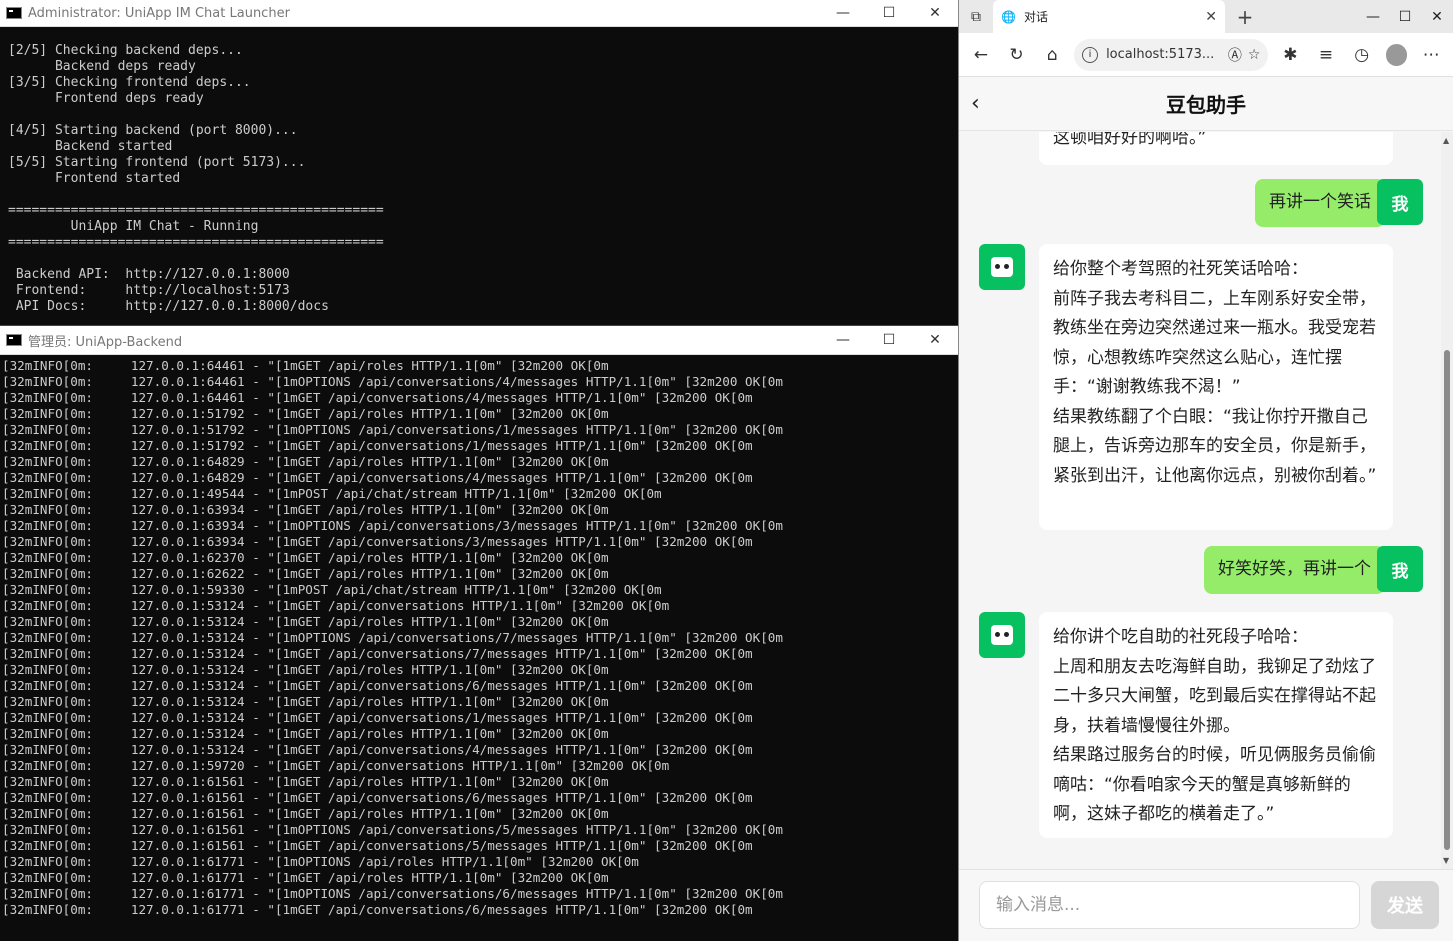 The image size is (1453, 941). Describe the element at coordinates (981, 55) in the screenshot. I see `back-arrow-icon: ←` at that location.